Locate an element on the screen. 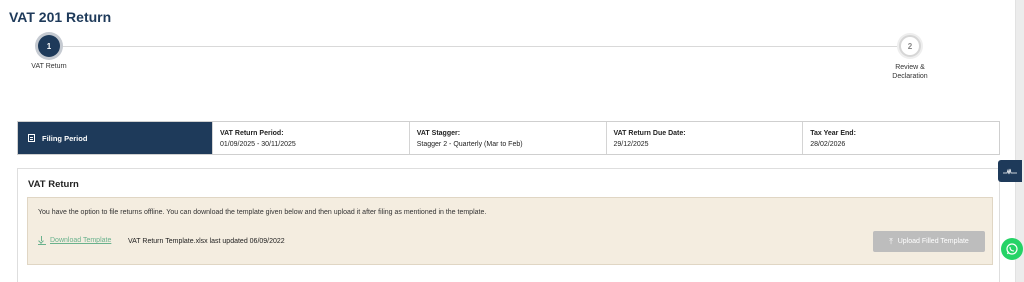 Image resolution: width=1024 pixels, height=282 pixels. whatsapp-icon is located at coordinates (1012, 249).